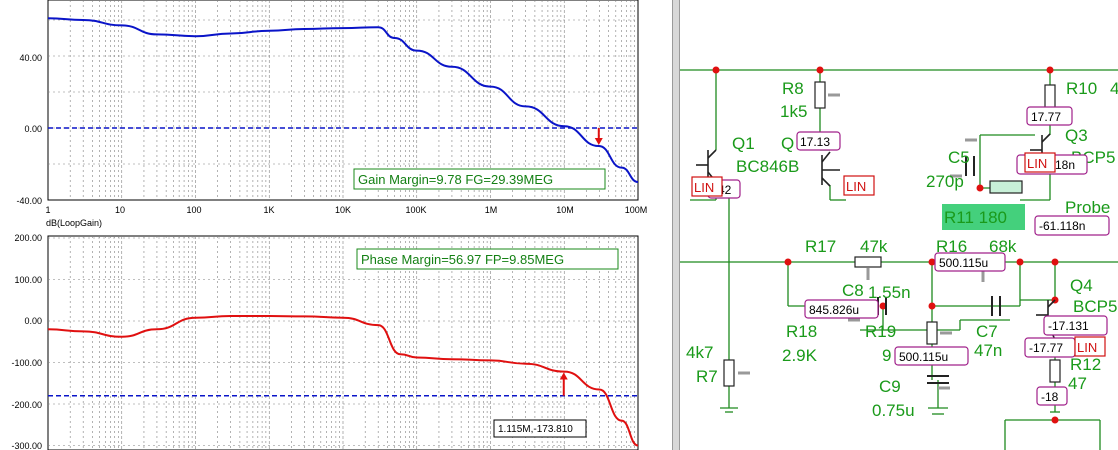 The image size is (1118, 450). I want to click on value-probe: -17.77, so click(1050, 347).